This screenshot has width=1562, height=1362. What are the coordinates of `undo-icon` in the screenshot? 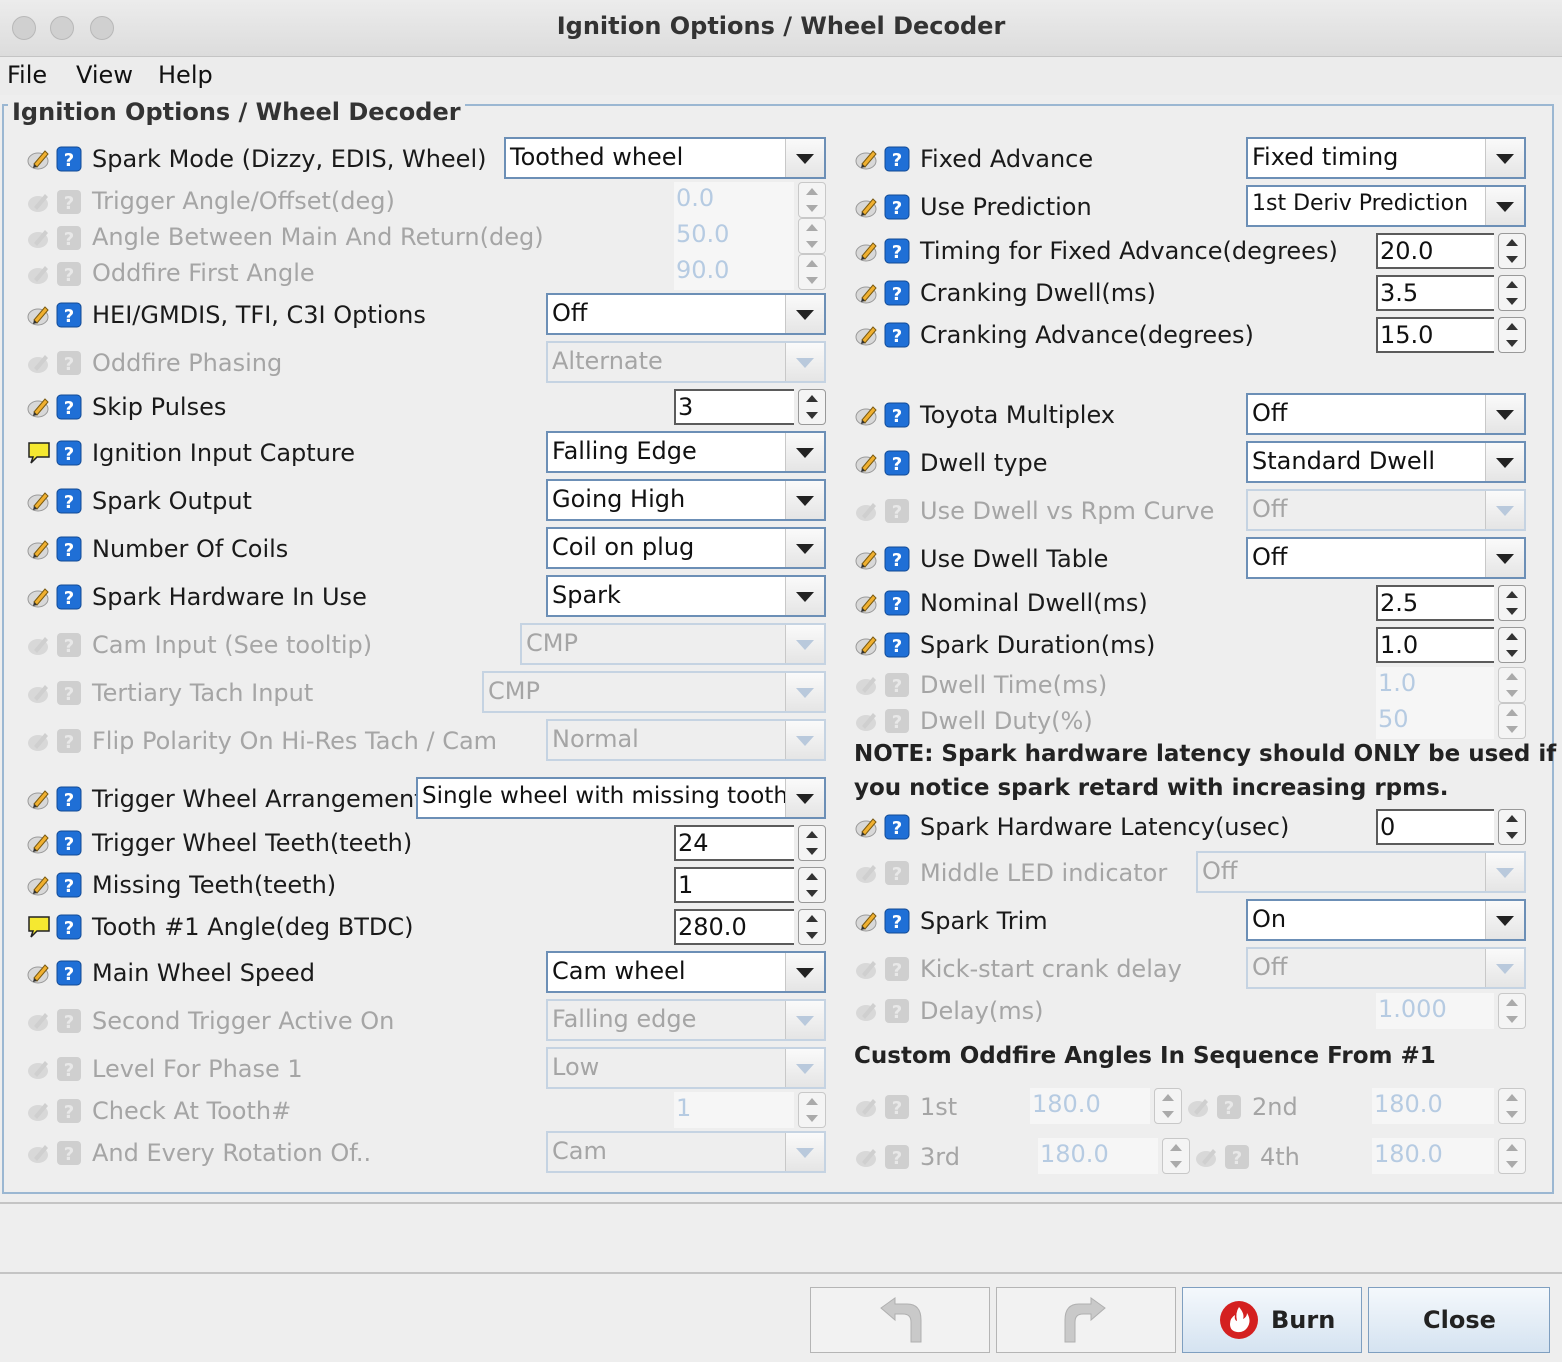 It's located at (901, 1320).